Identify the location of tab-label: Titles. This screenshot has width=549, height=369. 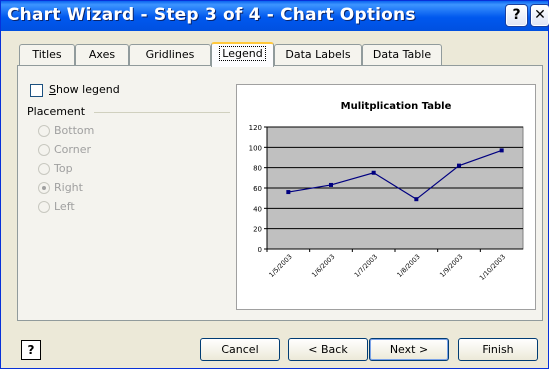
(47, 54).